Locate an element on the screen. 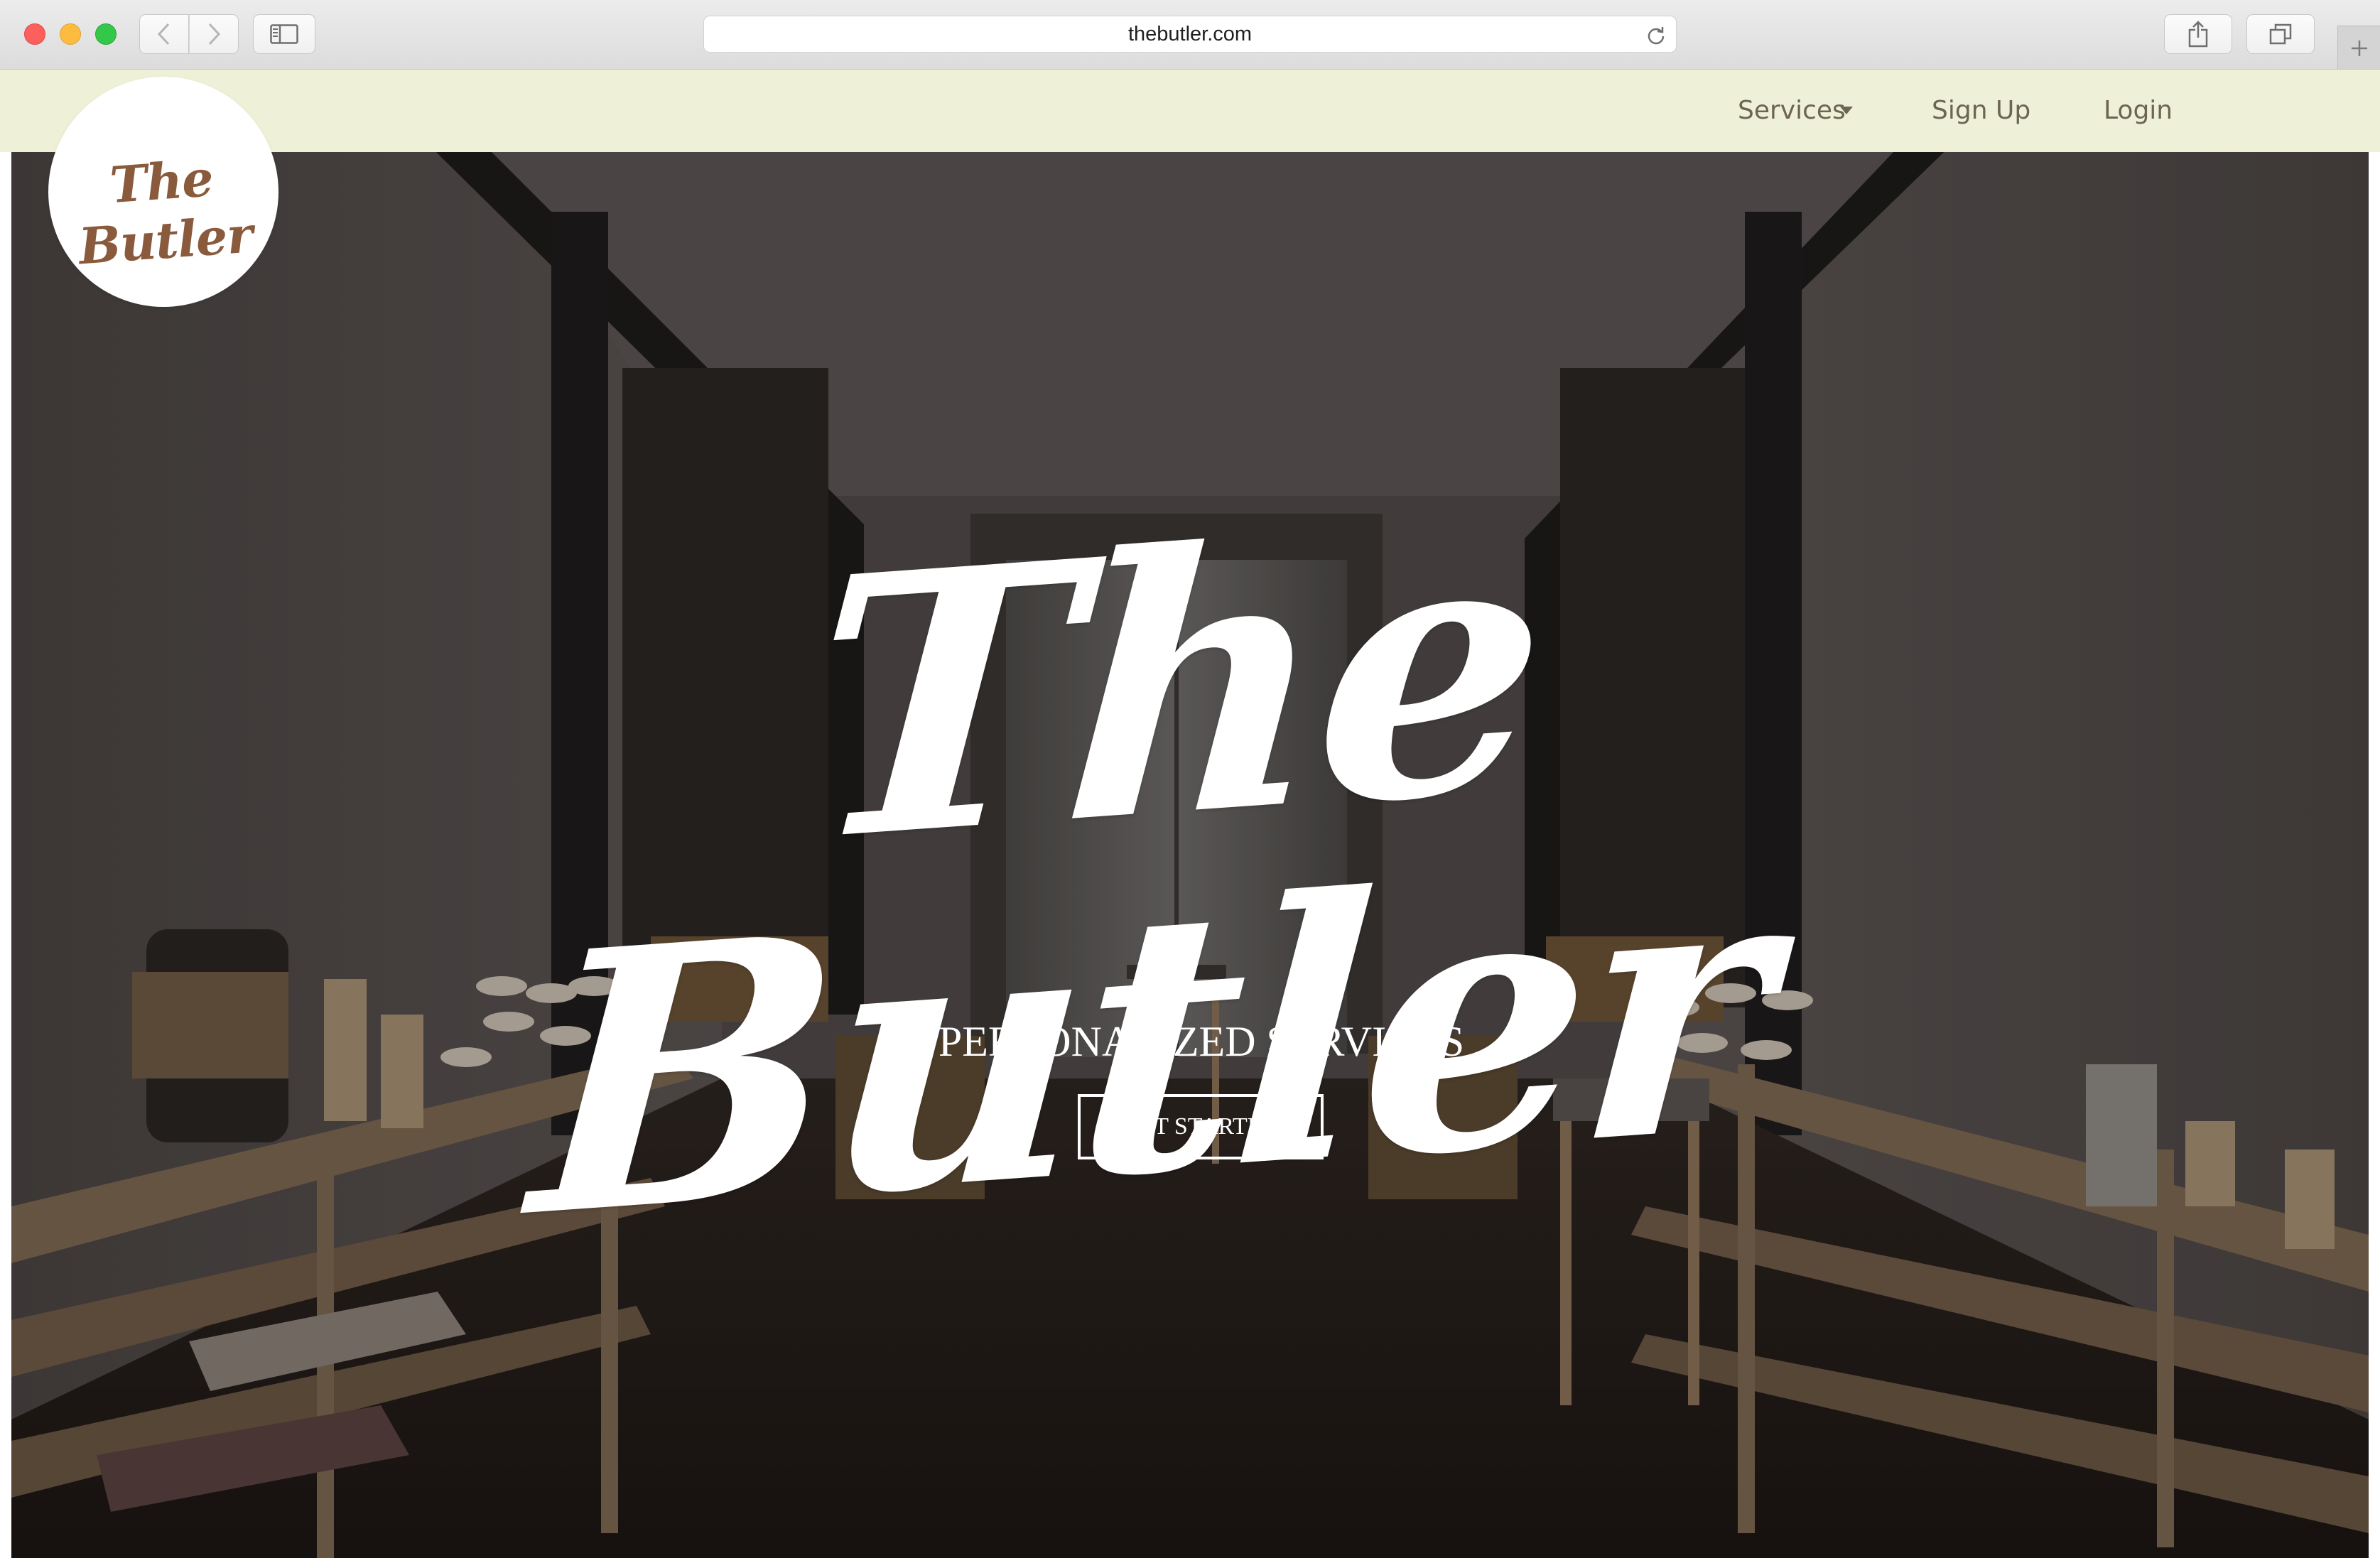 The image size is (2380, 1563). sidebar-toggle-button is located at coordinates (284, 34).